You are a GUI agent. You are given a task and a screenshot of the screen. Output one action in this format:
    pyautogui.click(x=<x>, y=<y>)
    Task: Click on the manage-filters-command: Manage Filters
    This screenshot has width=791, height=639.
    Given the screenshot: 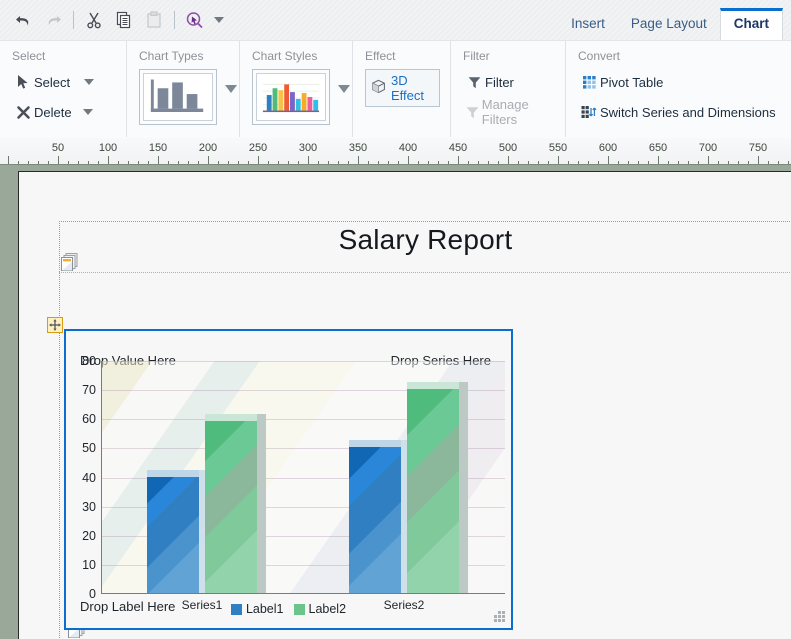 What is the action you would take?
    pyautogui.click(x=509, y=112)
    